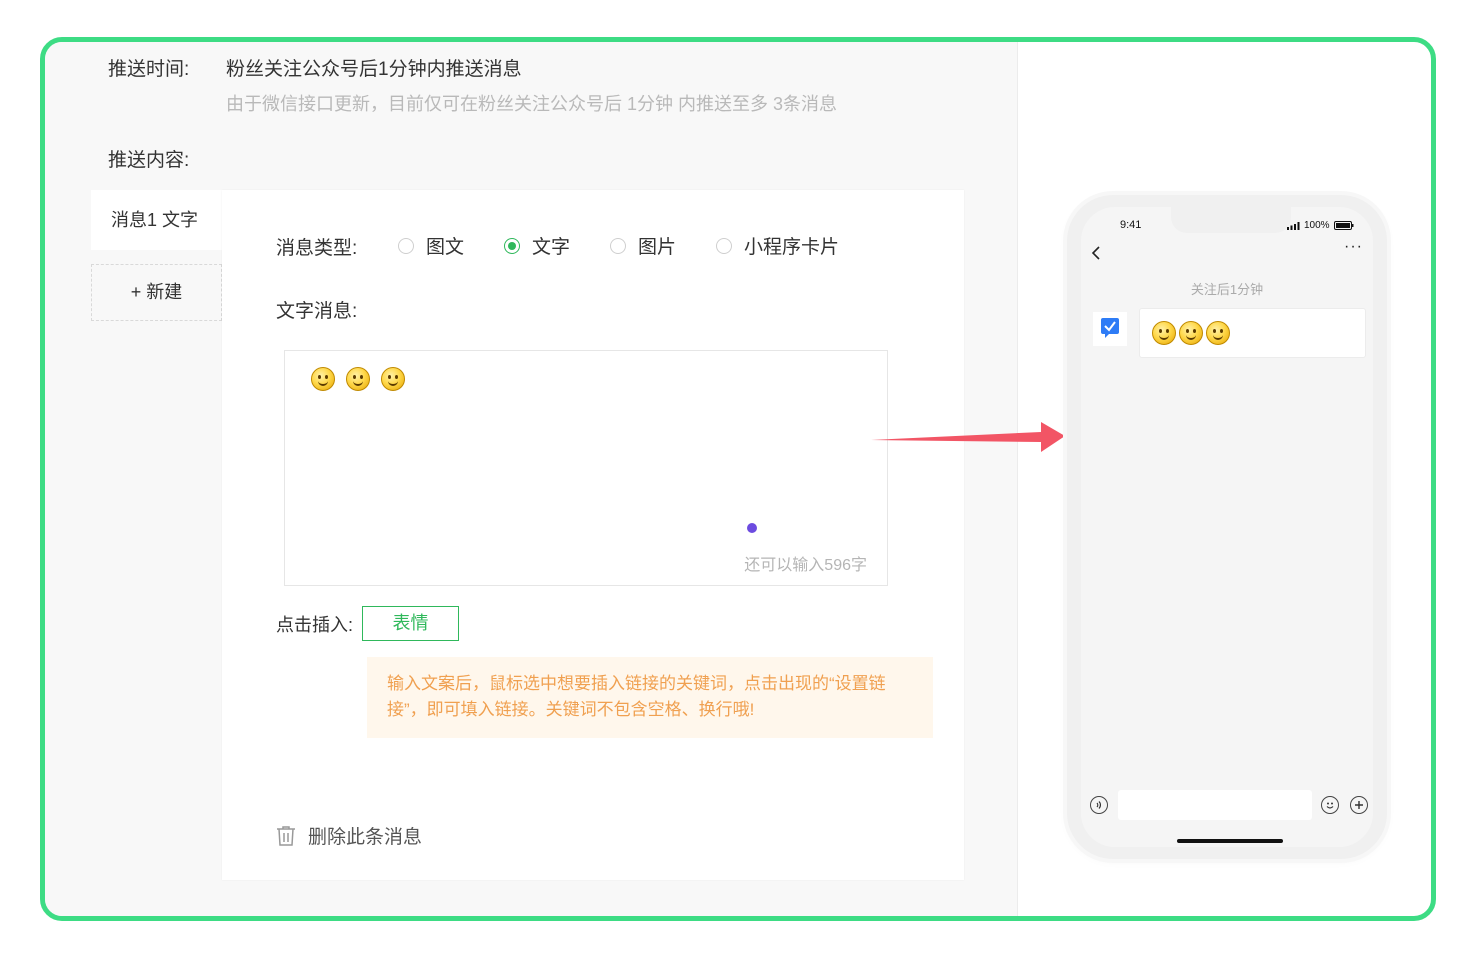 The height and width of the screenshot is (962, 1482). Describe the element at coordinates (149, 69) in the screenshot. I see `push-time-label: 推送时间:` at that location.